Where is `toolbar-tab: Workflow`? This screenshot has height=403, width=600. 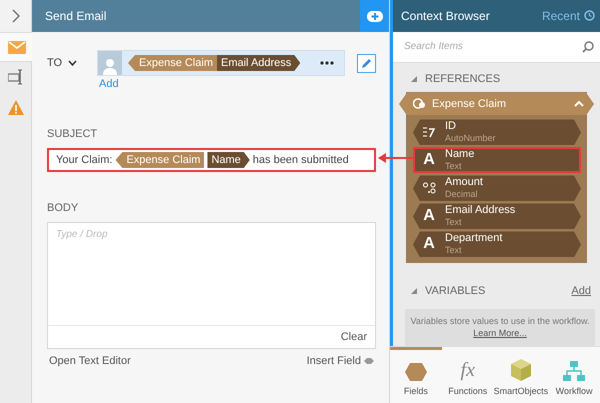 toolbar-tab: Workflow is located at coordinates (574, 375).